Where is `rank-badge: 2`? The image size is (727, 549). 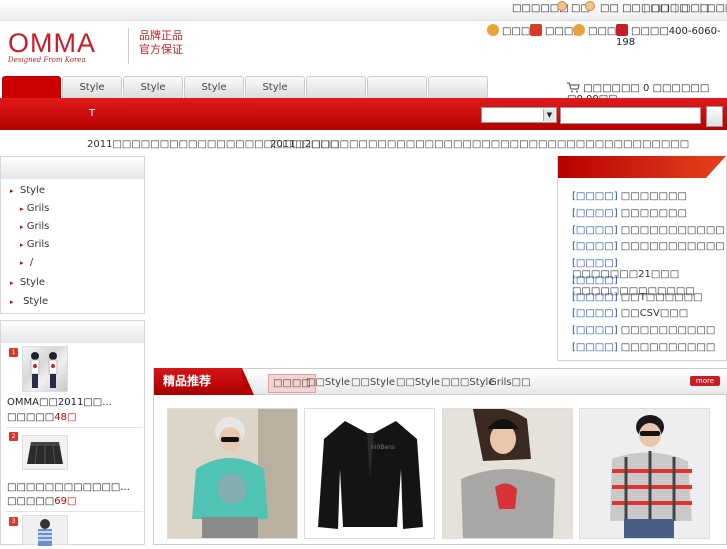 rank-badge: 2 is located at coordinates (13, 436).